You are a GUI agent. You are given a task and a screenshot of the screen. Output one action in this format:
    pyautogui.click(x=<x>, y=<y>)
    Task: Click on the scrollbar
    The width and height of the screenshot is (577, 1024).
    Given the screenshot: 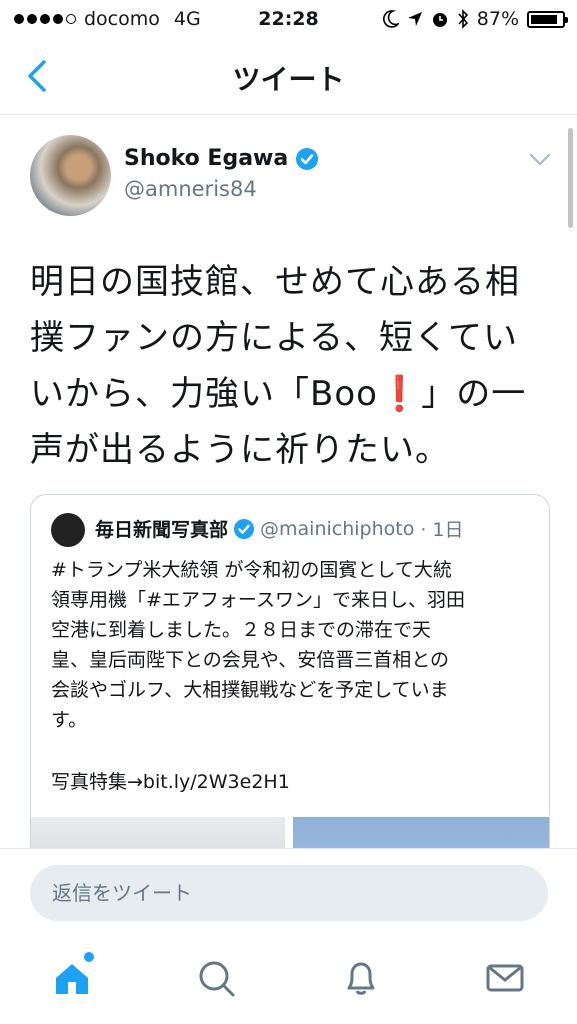 What is the action you would take?
    pyautogui.click(x=570, y=178)
    